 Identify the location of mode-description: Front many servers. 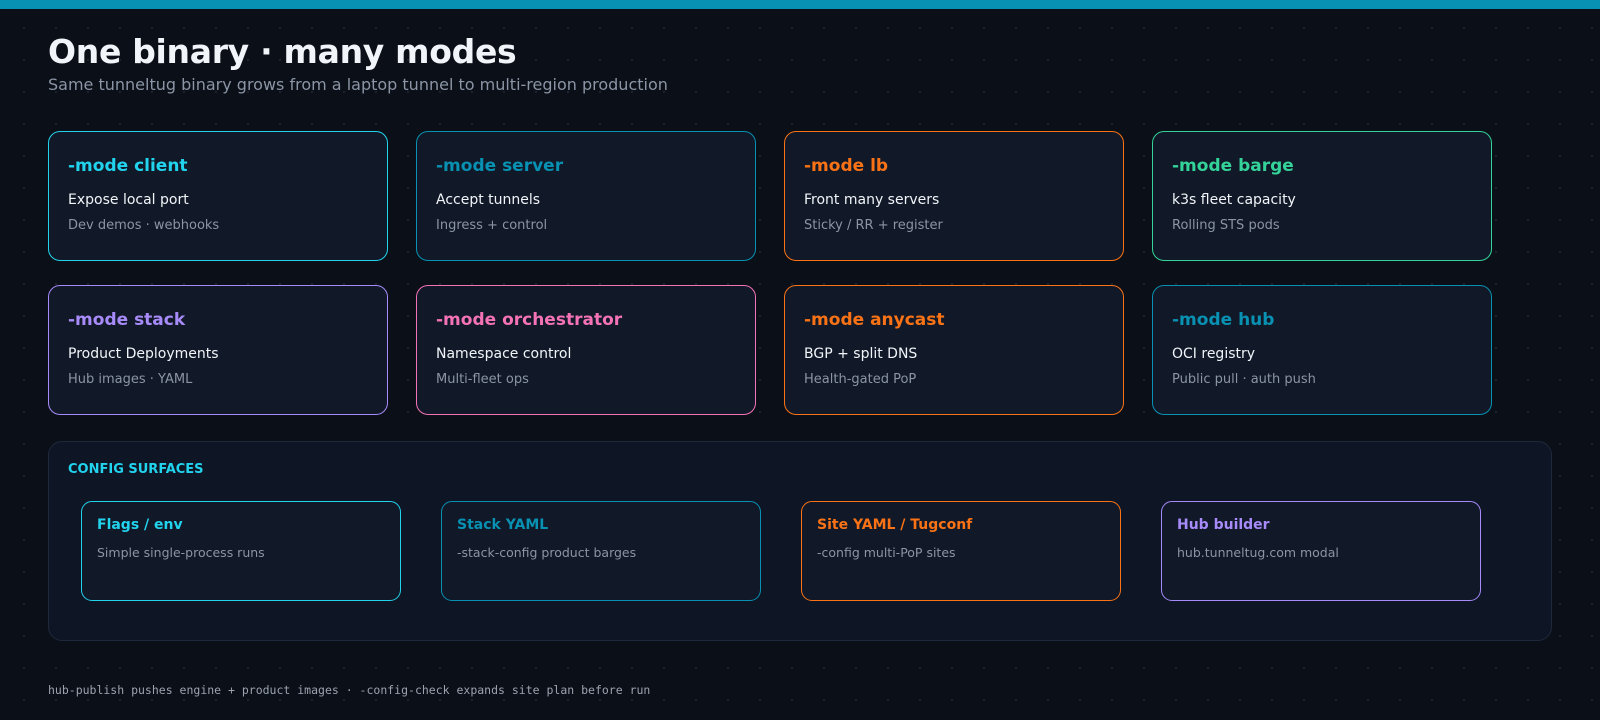
(872, 200).